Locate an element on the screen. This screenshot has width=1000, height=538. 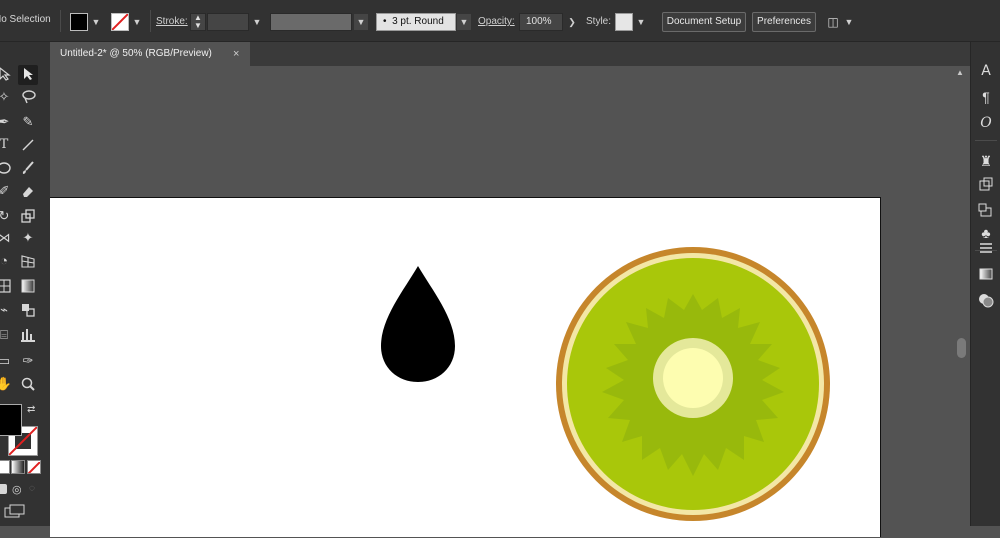
brush-definition-field: • 3 pt. Round is located at coordinates (416, 22).